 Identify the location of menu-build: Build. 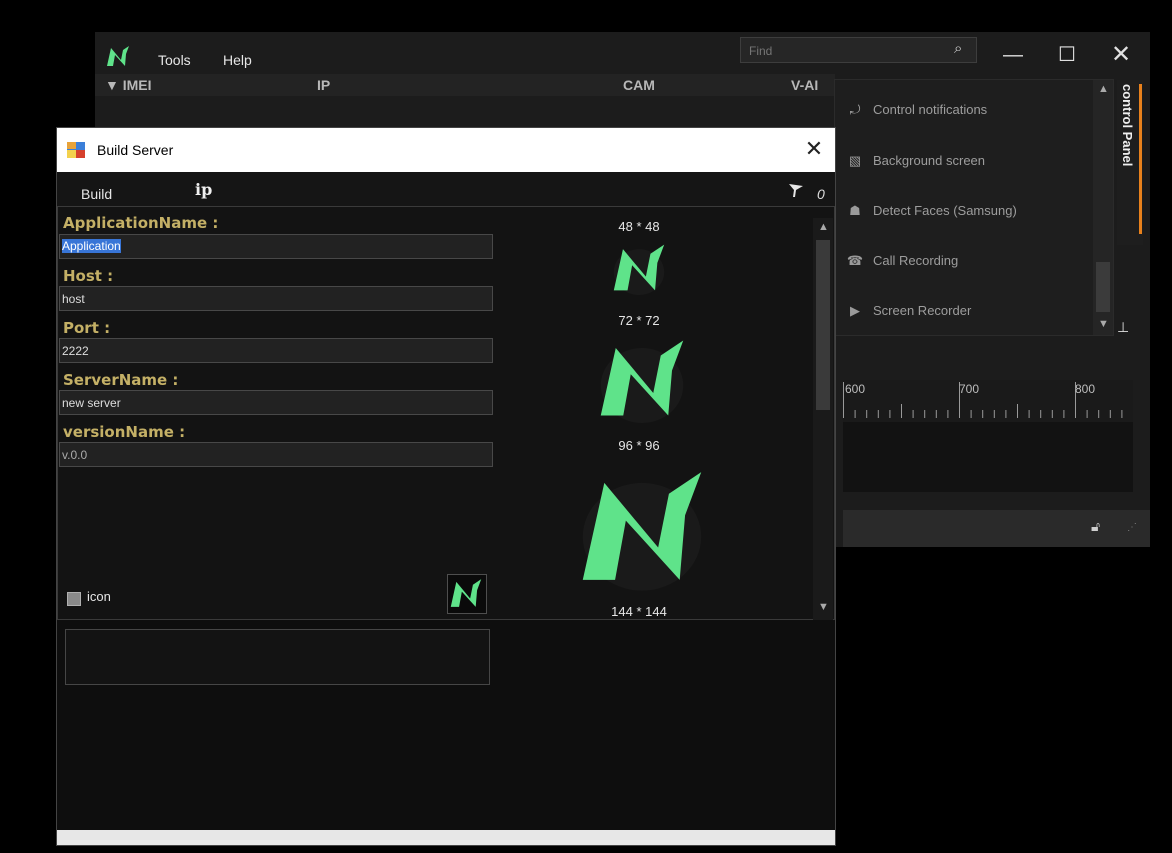
(96, 194).